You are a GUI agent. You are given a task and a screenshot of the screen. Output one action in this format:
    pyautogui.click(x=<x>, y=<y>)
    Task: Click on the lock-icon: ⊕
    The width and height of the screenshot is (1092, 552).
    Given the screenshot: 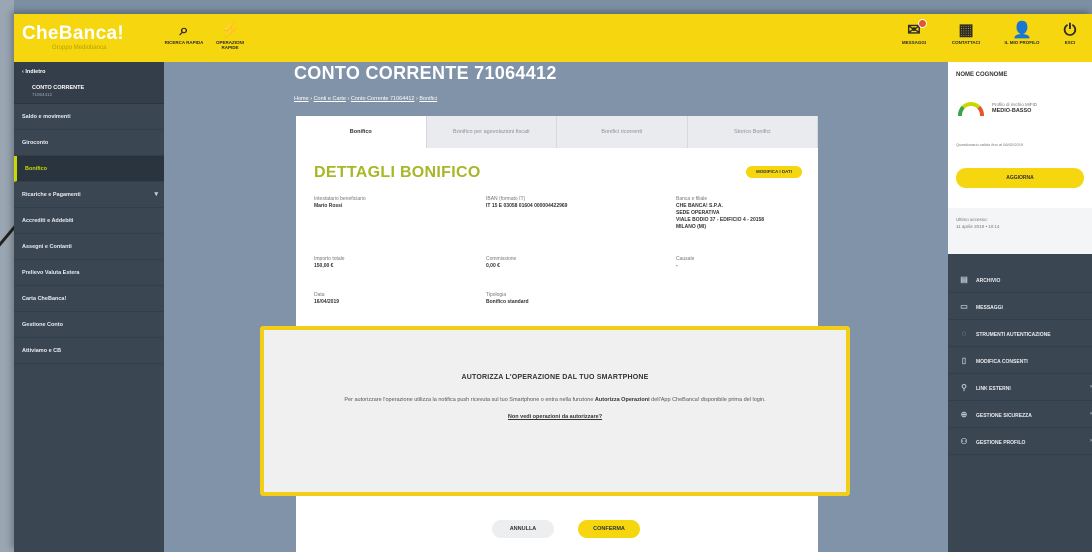 What is the action you would take?
    pyautogui.click(x=964, y=414)
    